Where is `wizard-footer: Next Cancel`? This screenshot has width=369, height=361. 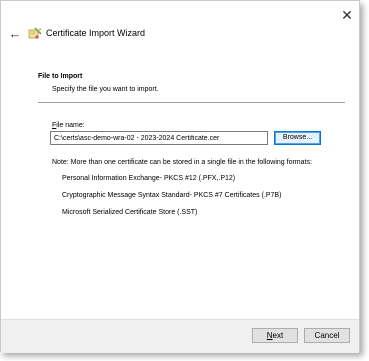
wizard-footer: Next Cancel is located at coordinates (180, 336).